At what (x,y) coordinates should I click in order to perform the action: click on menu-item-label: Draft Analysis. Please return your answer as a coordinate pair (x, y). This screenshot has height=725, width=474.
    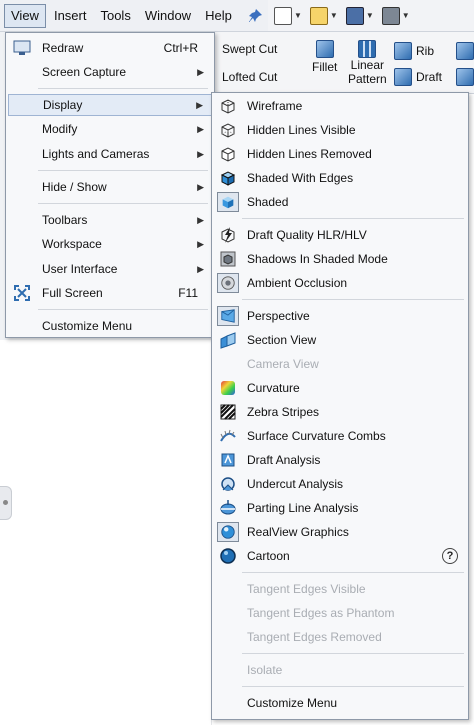
    Looking at the image, I should click on (284, 460).